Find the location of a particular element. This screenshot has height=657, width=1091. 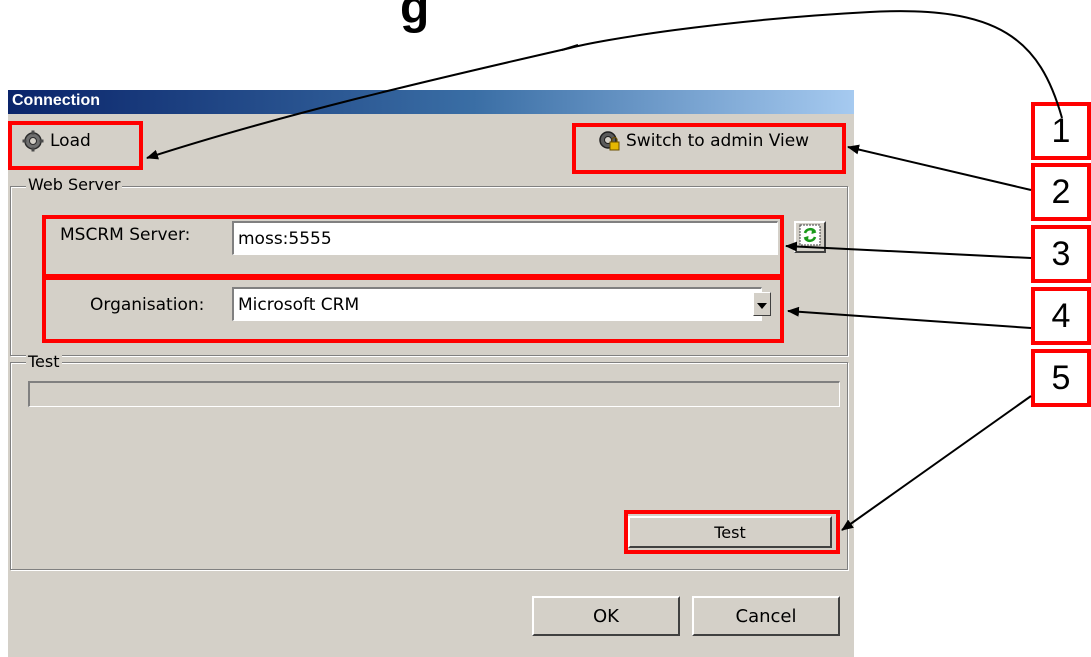

organisation-dropdown-button is located at coordinates (762, 304).